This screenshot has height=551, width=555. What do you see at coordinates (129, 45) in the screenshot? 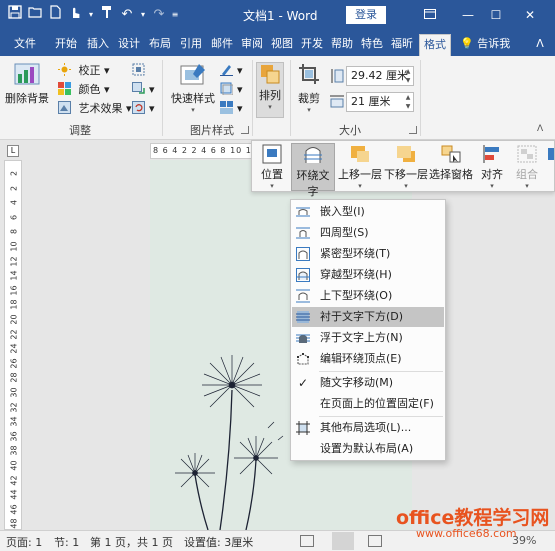
I see `tab-design: 设计` at bounding box center [129, 45].